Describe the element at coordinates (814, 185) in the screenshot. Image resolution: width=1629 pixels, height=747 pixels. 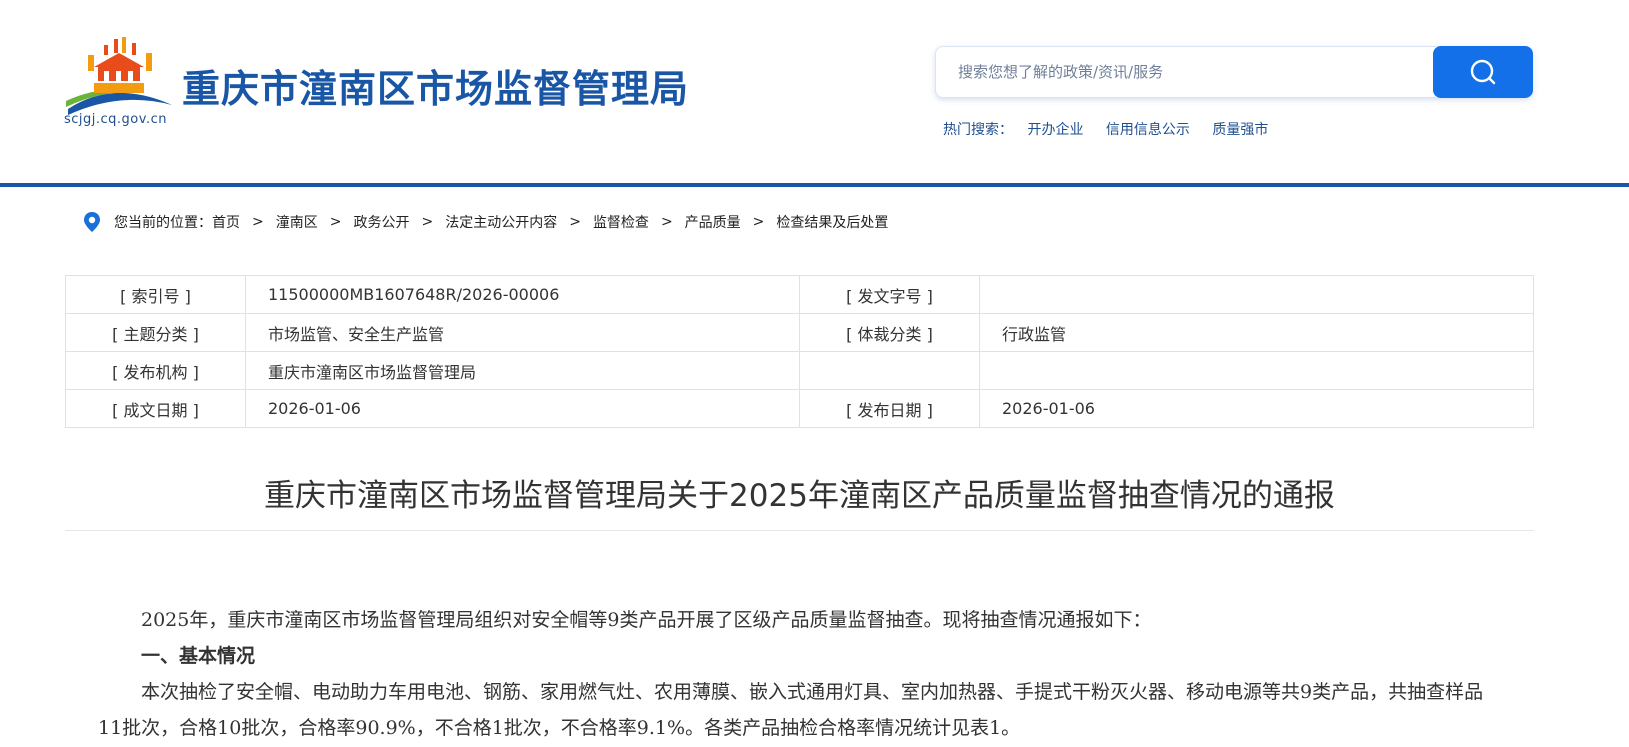
I see `header-divider` at that location.